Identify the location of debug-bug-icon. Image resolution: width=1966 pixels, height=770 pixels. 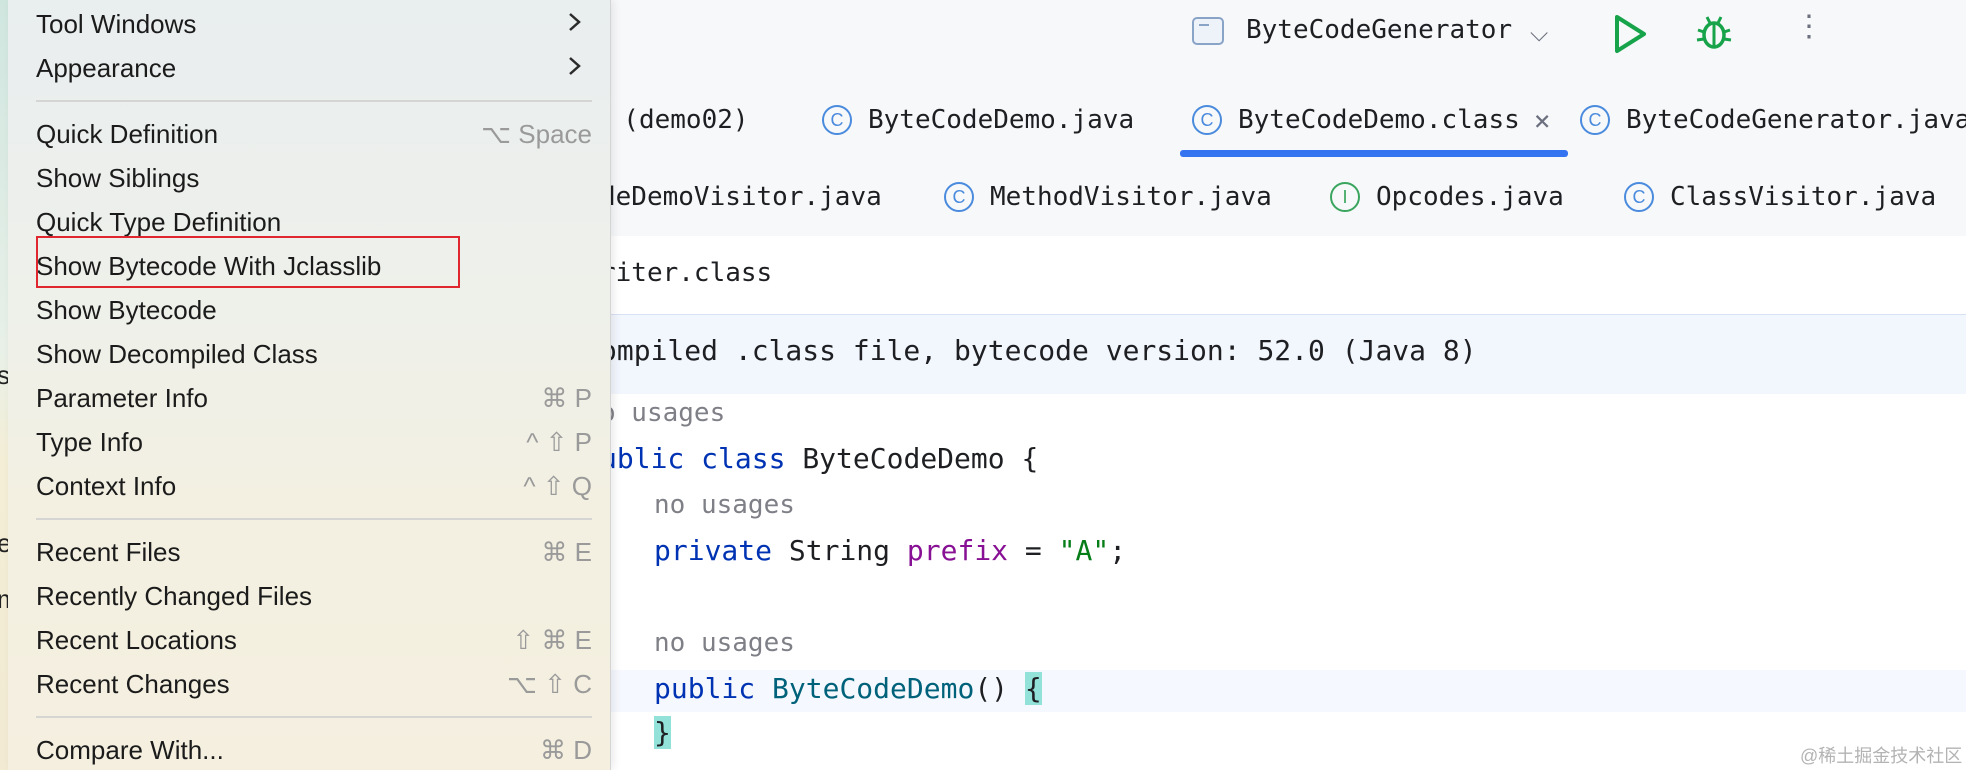
(1714, 34).